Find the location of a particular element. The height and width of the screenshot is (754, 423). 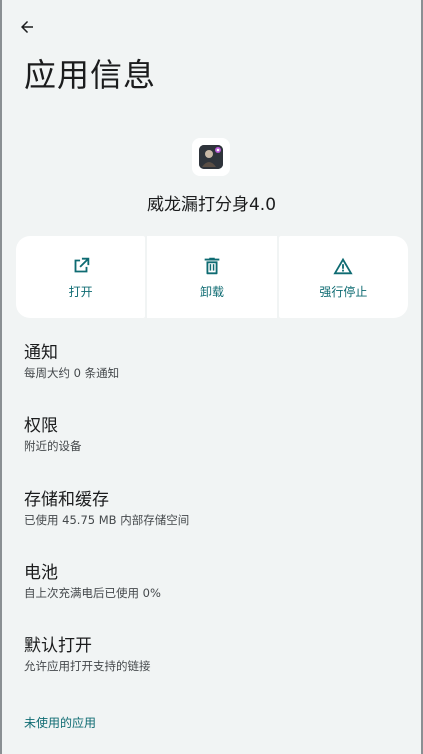

pref-title: 权限 is located at coordinates (41, 426).